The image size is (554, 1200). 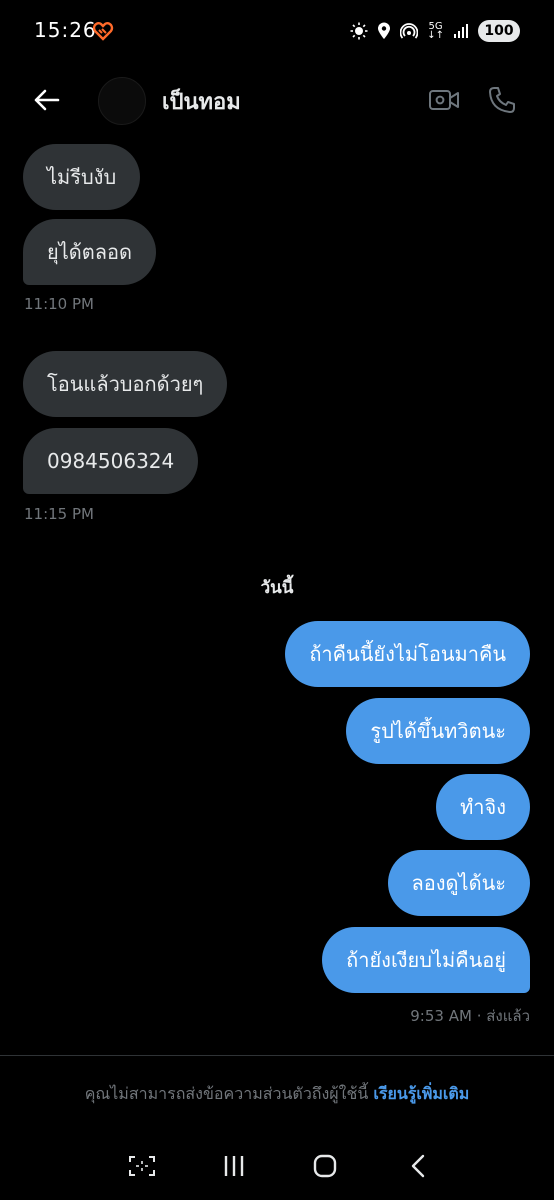 I want to click on status-icons: 5G ↓↑ 100, so click(x=435, y=31).